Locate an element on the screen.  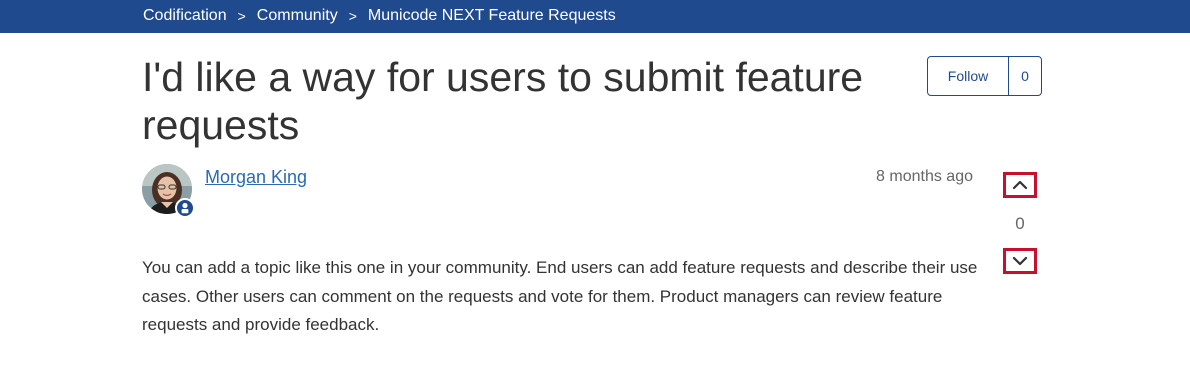
breadcrumb-codification: Codification is located at coordinates (185, 16).